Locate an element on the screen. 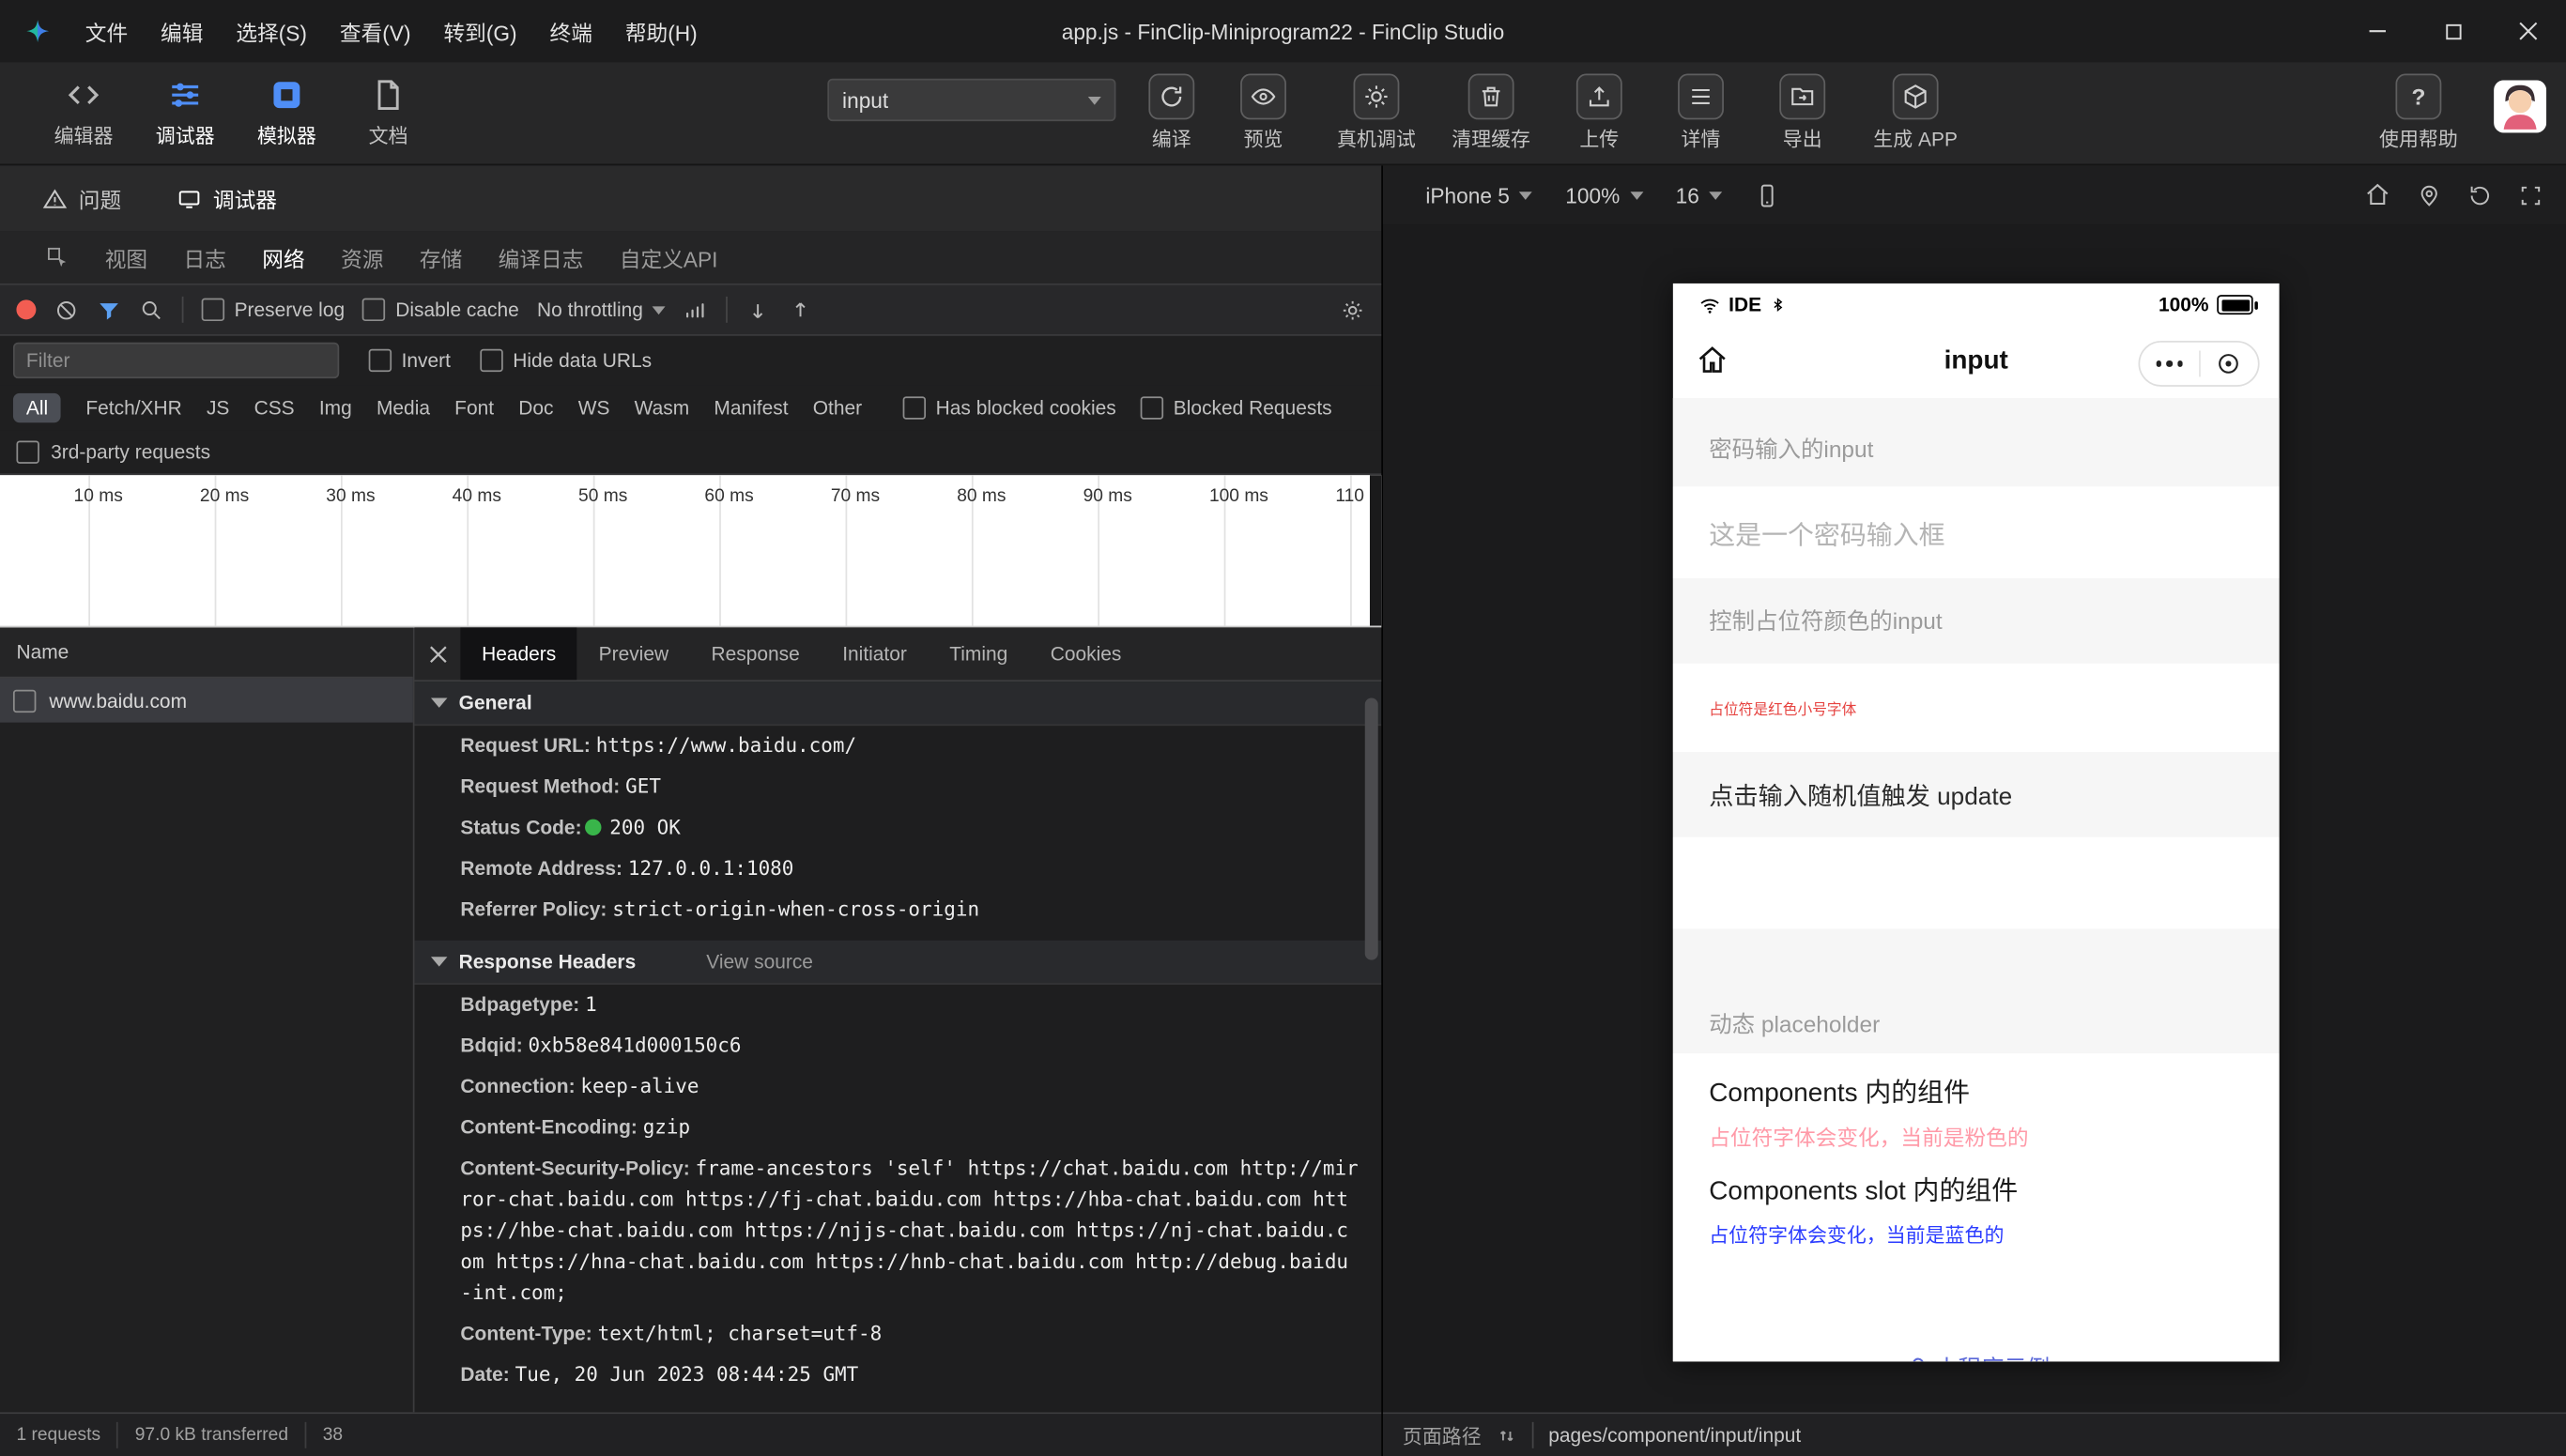  maximize-icon is located at coordinates (2453, 31).